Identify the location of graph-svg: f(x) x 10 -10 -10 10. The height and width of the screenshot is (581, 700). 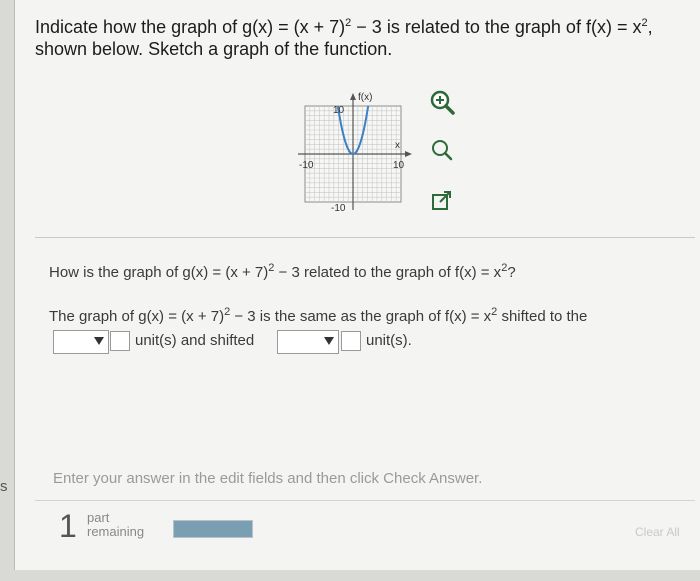
(355, 153).